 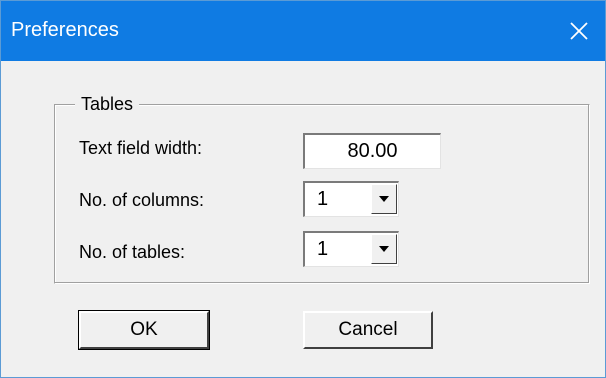 I want to click on no-of-tables-label: No. of tables:, so click(x=132, y=252).